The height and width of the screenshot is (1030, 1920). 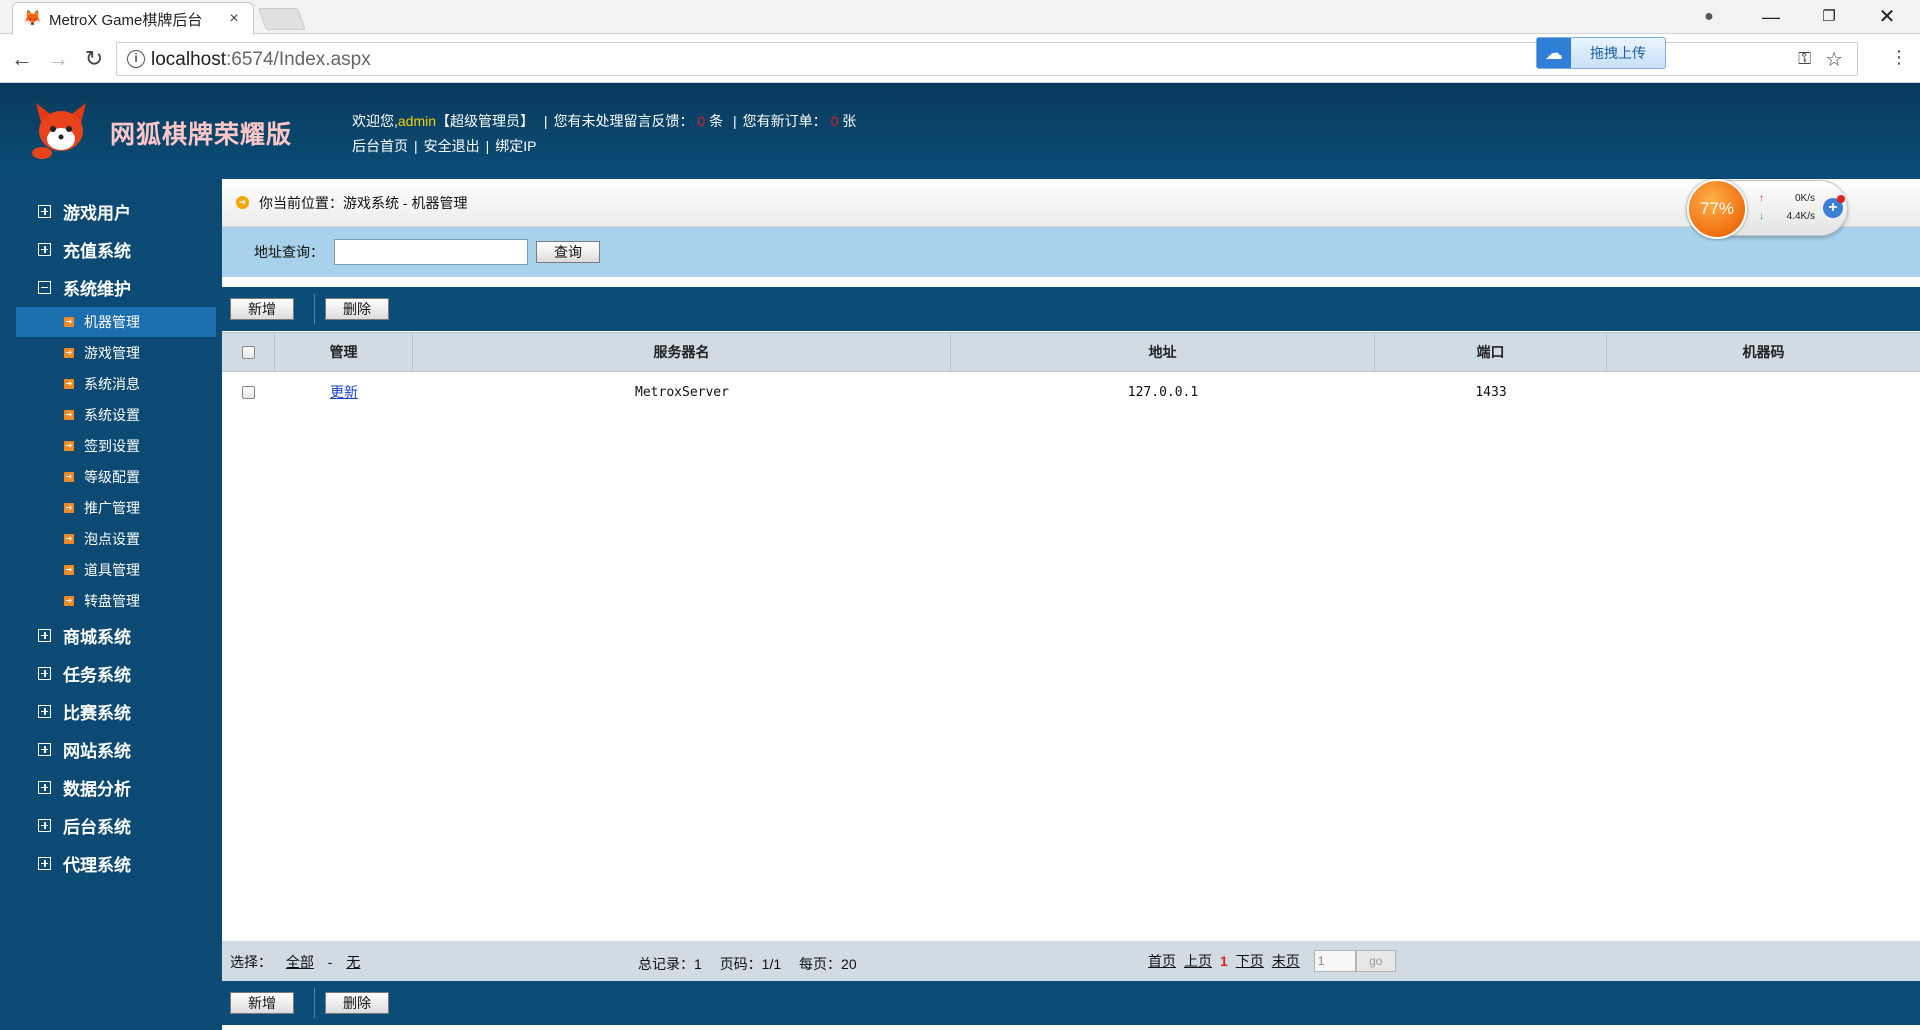 I want to click on key-icon: ⚿, so click(x=1804, y=59).